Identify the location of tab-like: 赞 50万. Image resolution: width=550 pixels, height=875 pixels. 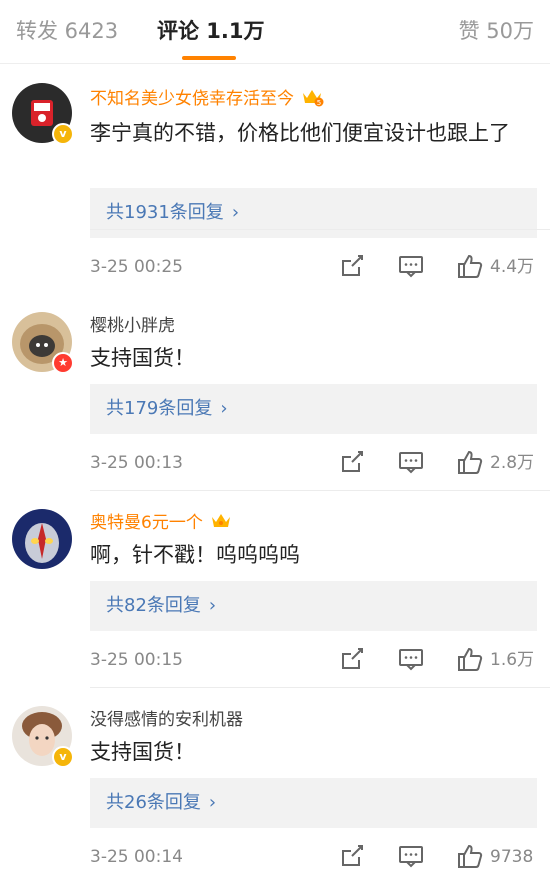
(496, 31).